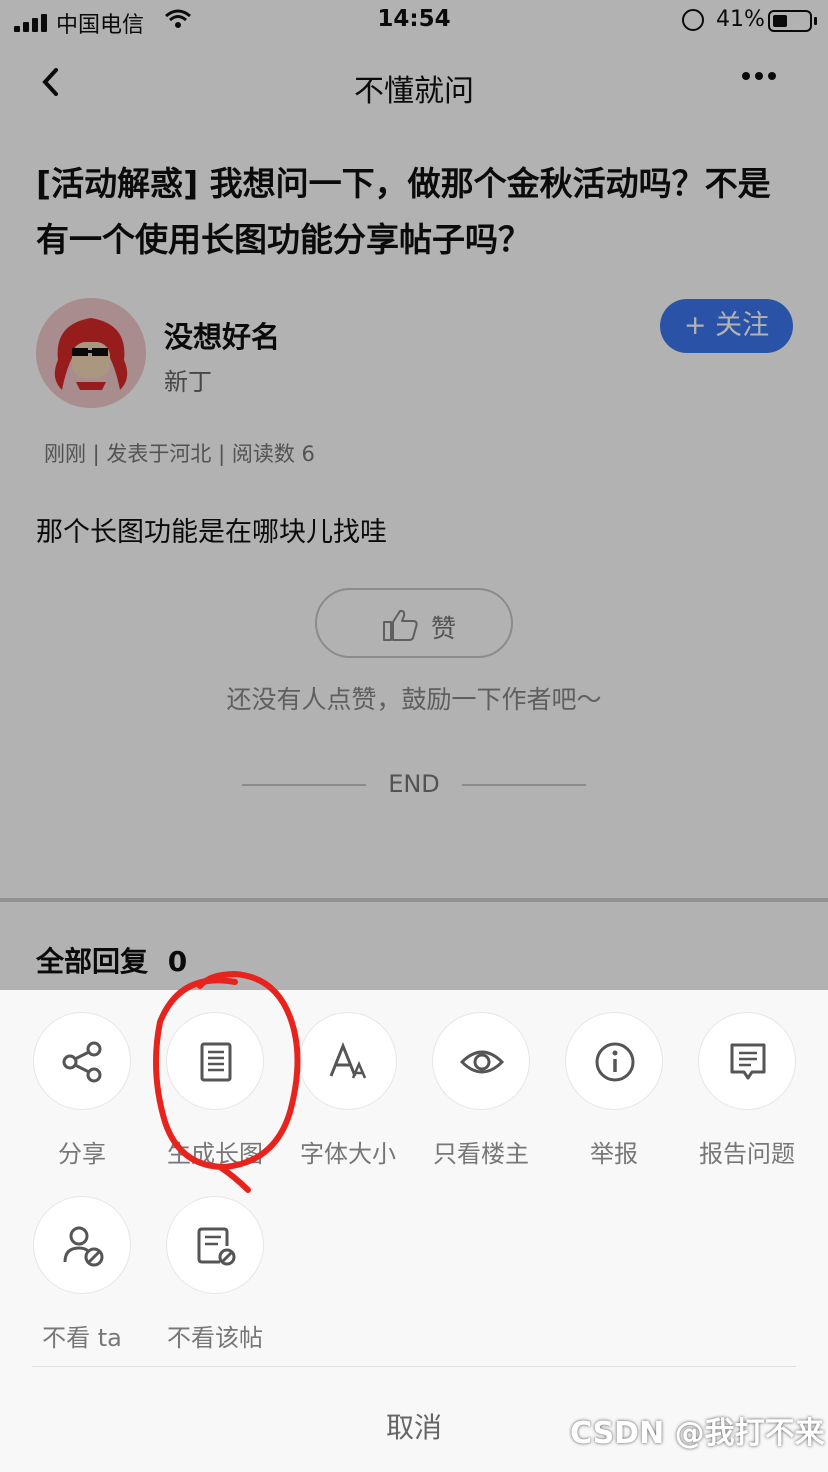 This screenshot has height=1472, width=828. Describe the element at coordinates (215, 1338) in the screenshot. I see `action-label: 不看该帖` at that location.